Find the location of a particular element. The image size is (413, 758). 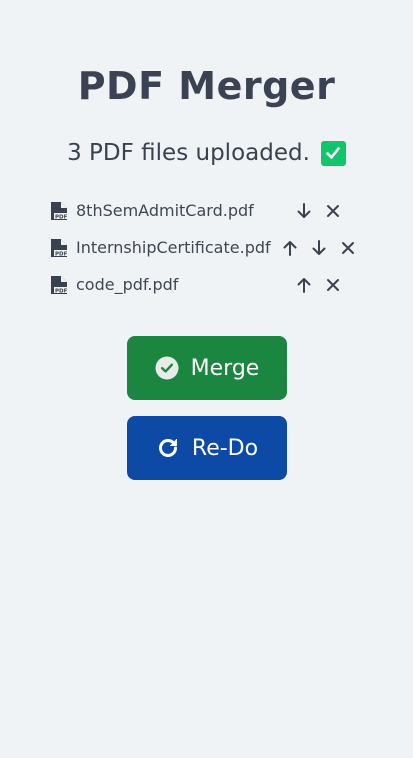

file-name: 8thSemAdmitCard.pdf is located at coordinates (165, 210).